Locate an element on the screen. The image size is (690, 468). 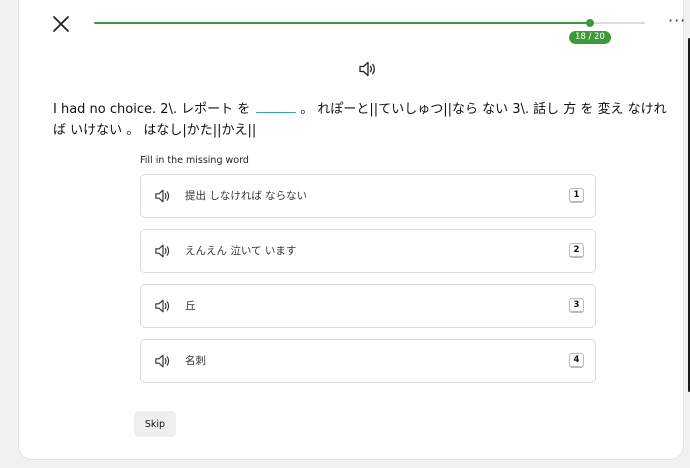
instruction-text: Fill in the missing word is located at coordinates (194, 160).